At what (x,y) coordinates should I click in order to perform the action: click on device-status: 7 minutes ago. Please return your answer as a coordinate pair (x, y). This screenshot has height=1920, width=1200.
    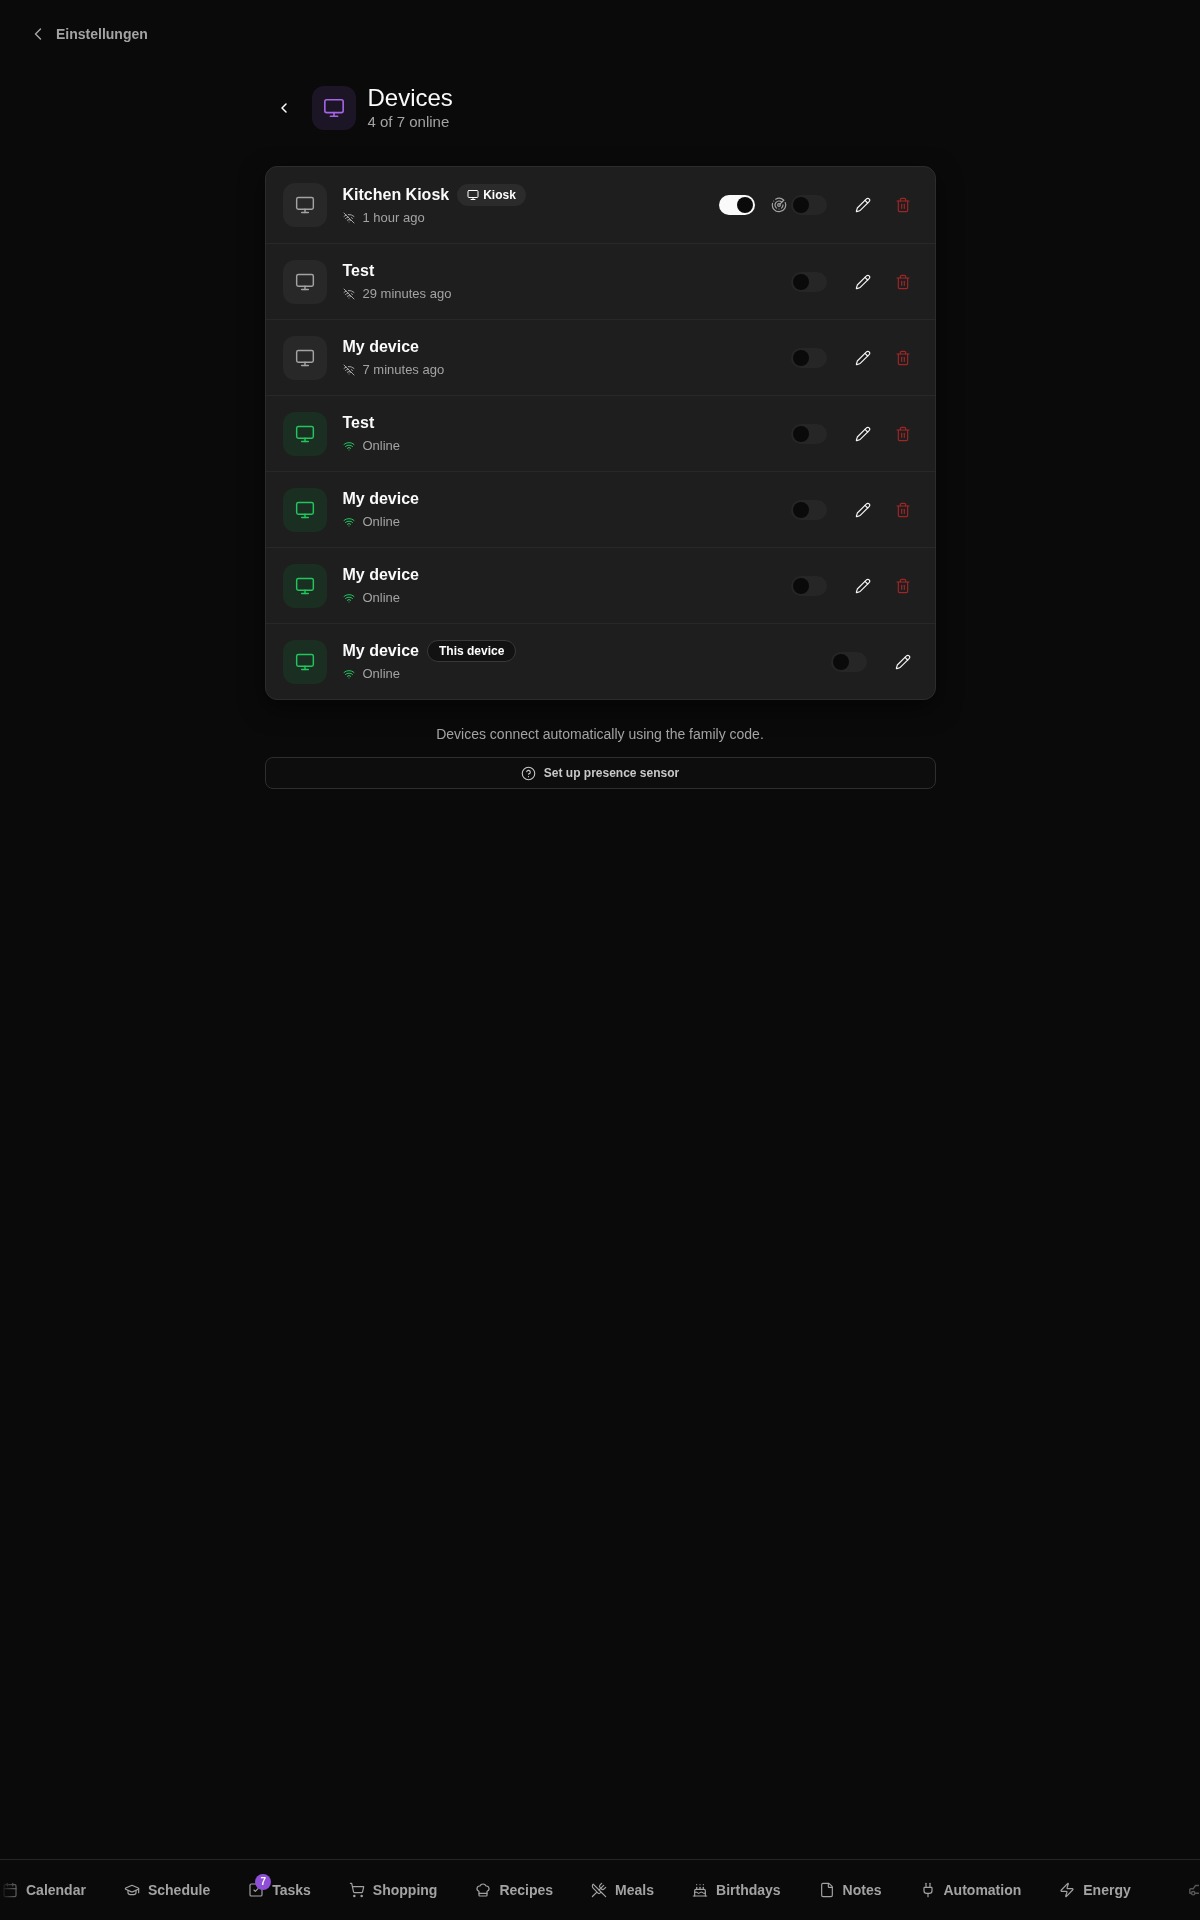
    Looking at the image, I should click on (403, 370).